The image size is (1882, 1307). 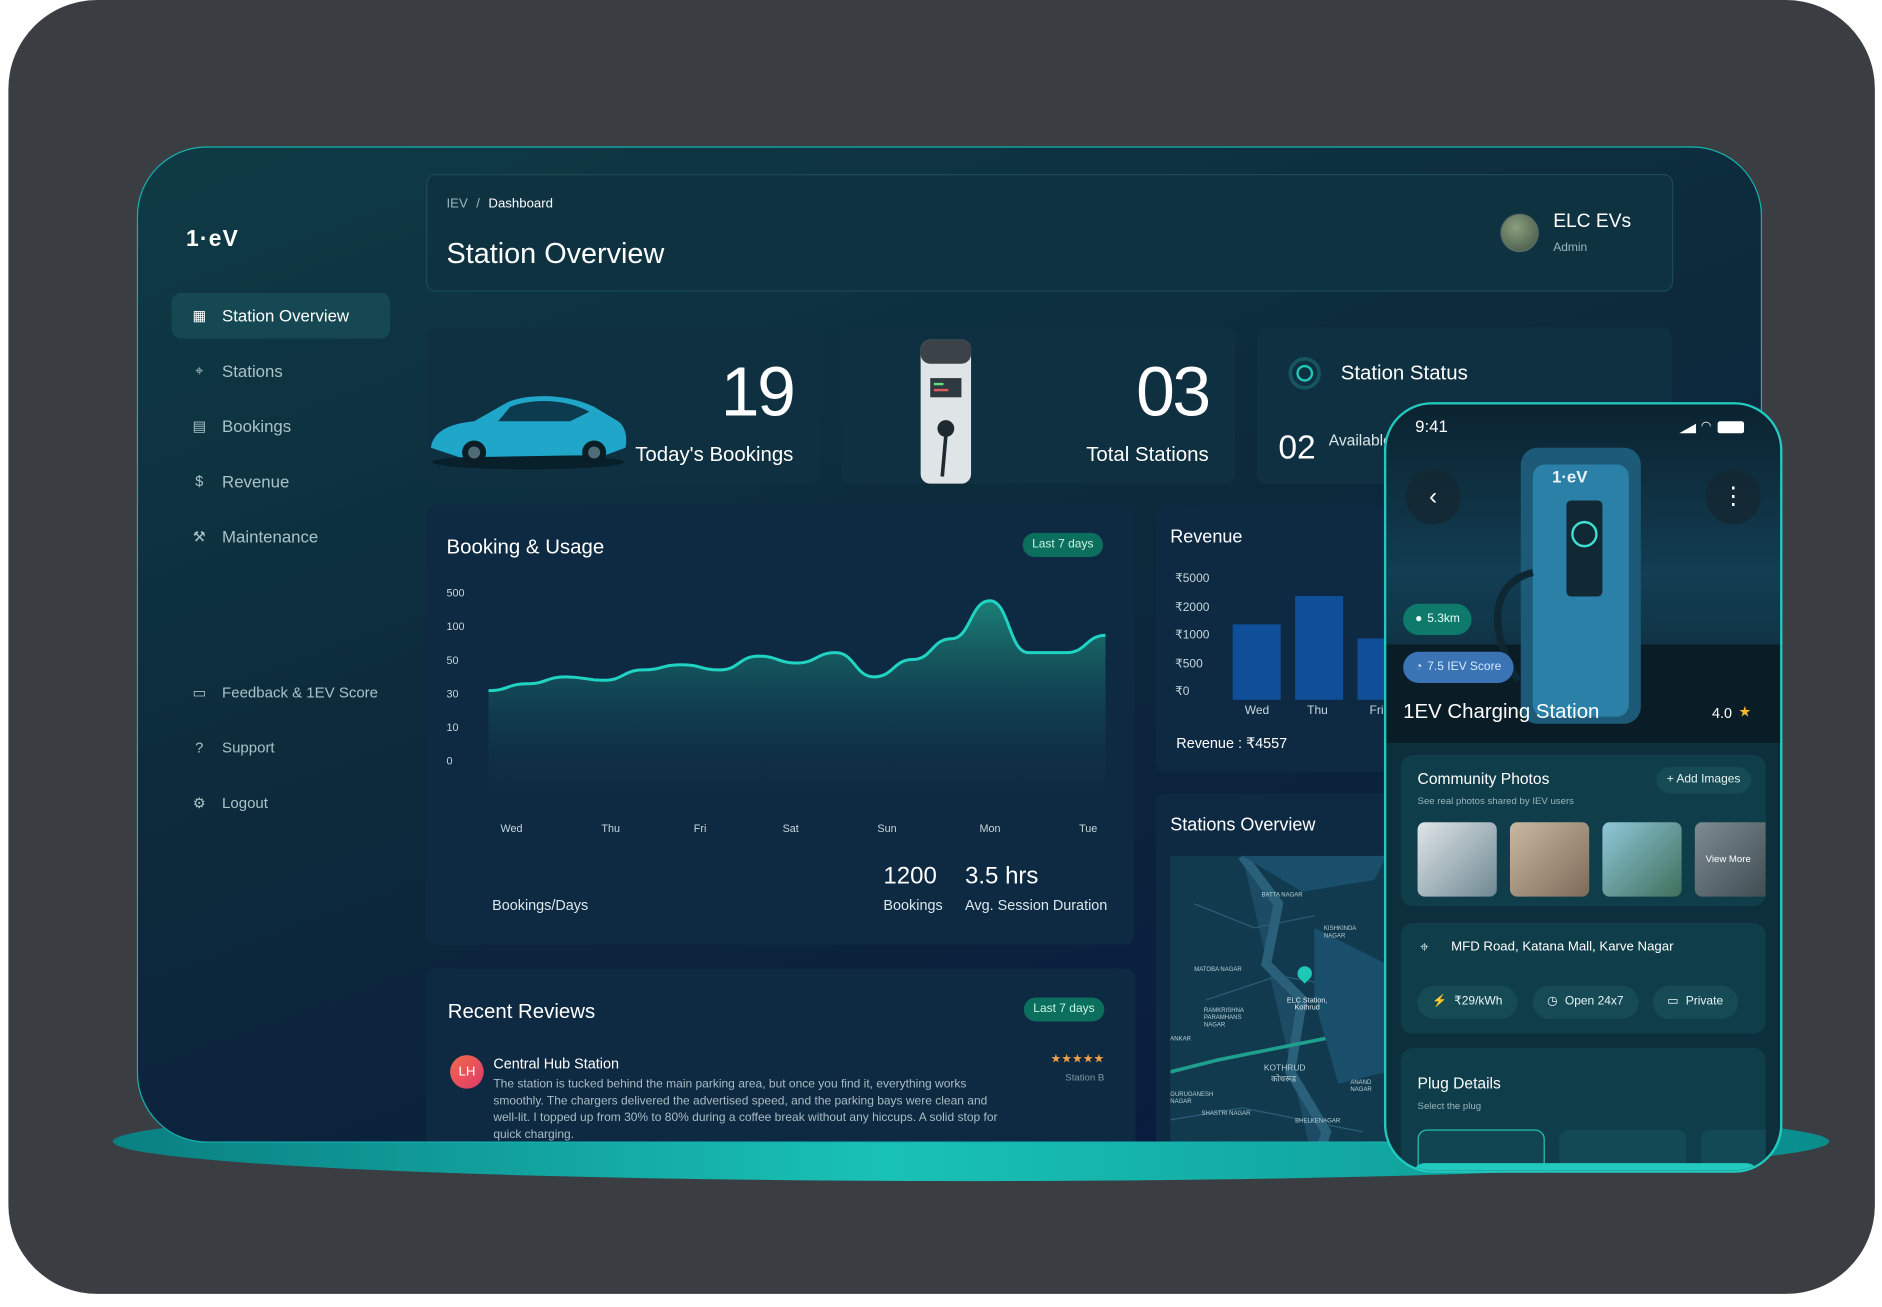 What do you see at coordinates (1464, 667) in the screenshot?
I see `iev-score-value: 7.5 IEV Score` at bounding box center [1464, 667].